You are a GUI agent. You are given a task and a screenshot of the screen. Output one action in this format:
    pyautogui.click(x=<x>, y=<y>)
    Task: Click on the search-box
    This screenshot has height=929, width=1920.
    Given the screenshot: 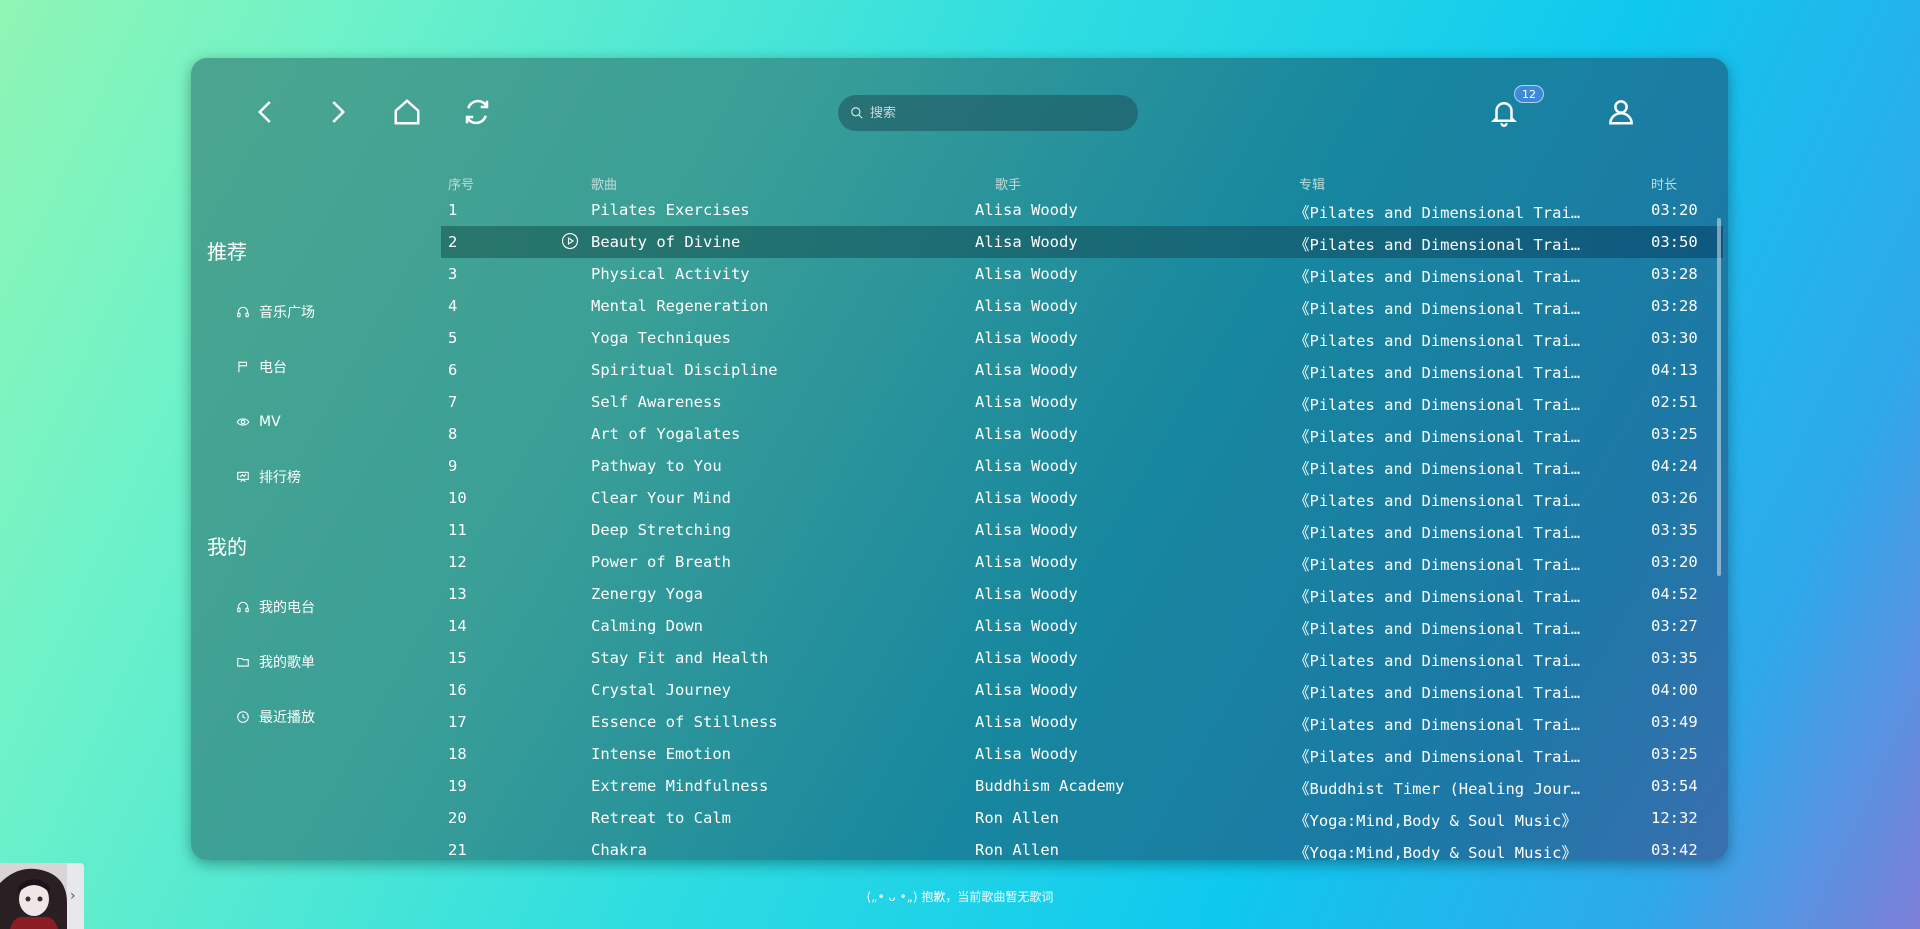 What is the action you would take?
    pyautogui.click(x=988, y=113)
    